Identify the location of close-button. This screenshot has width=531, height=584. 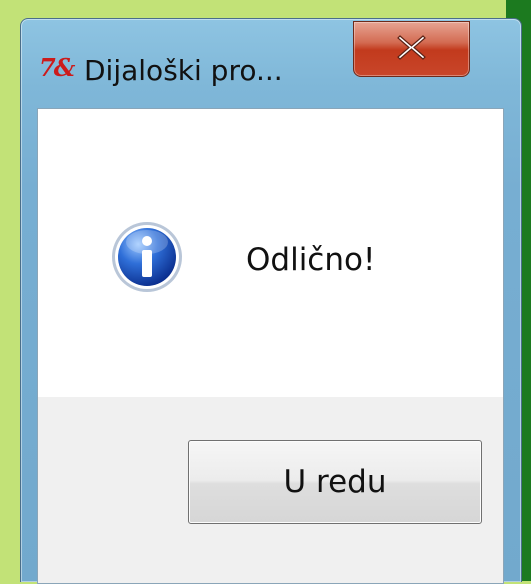
(411, 49).